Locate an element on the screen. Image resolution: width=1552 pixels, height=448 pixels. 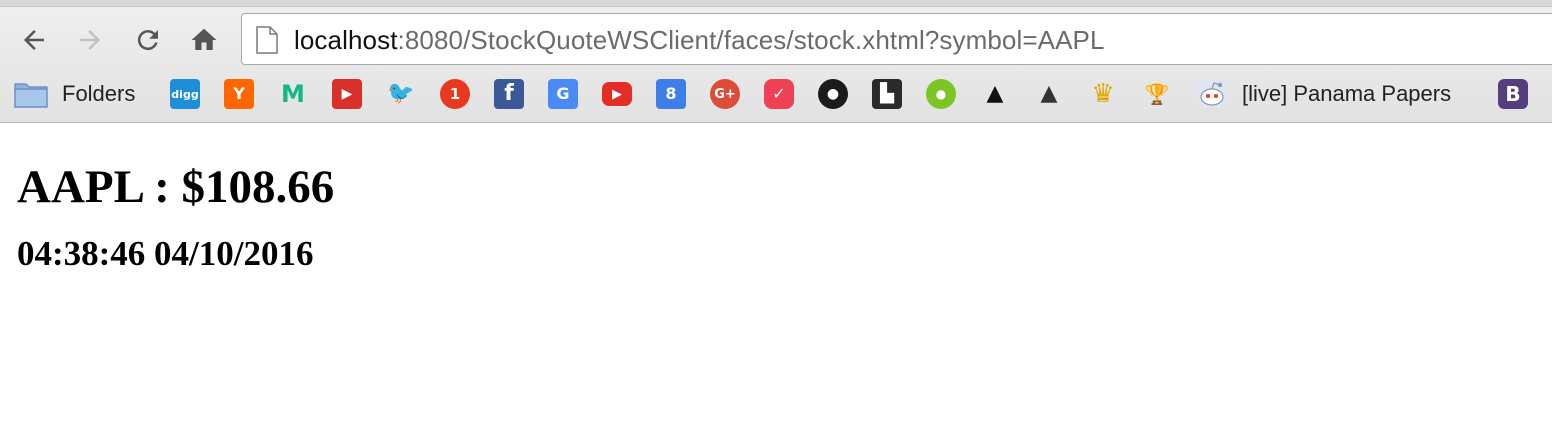
reload-button is located at coordinates (148, 40).